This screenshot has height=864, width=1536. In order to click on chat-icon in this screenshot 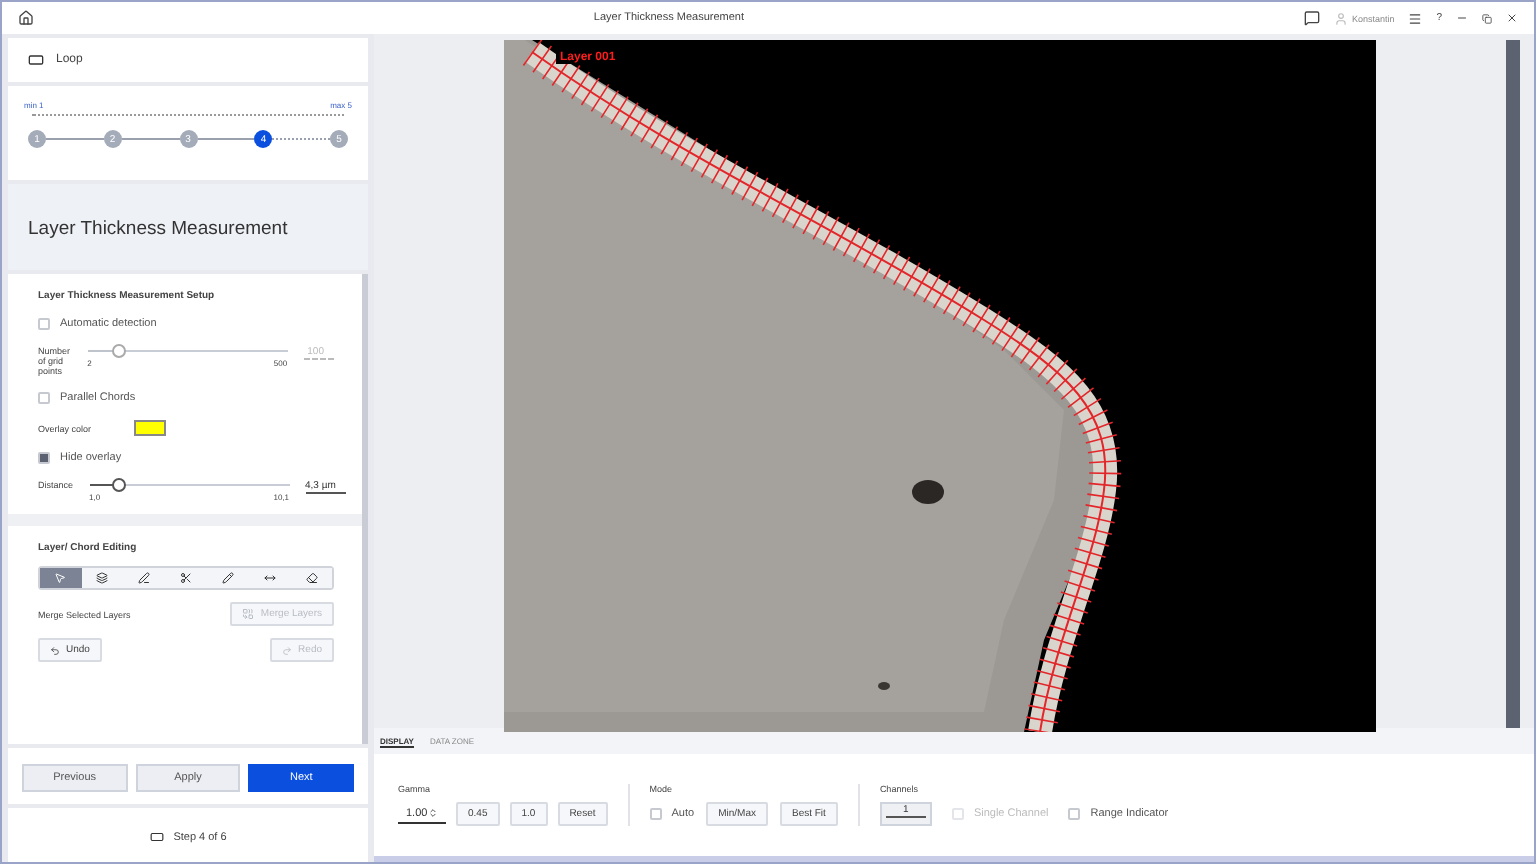, I will do `click(1311, 18)`.